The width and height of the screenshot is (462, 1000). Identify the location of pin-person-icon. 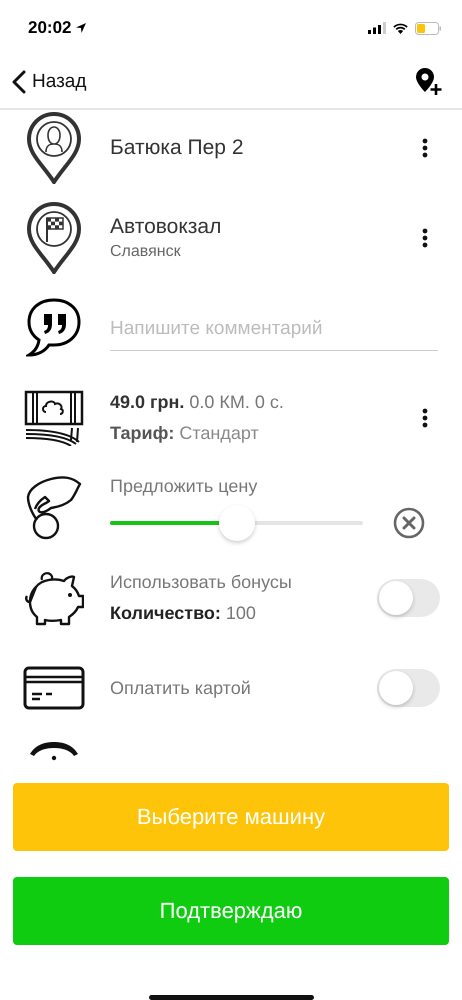
(54, 148).